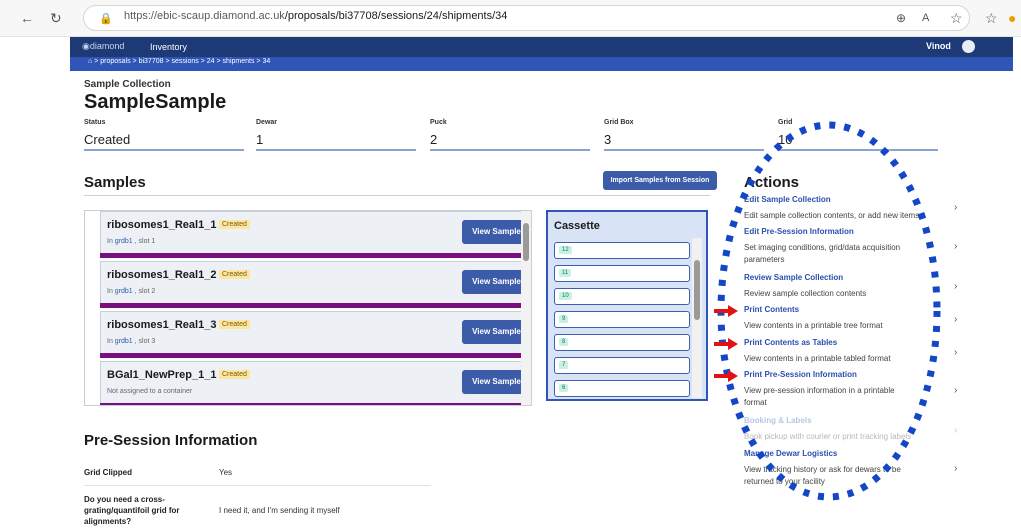  I want to click on sample-location: In grdb1 , slot 3, so click(131, 341).